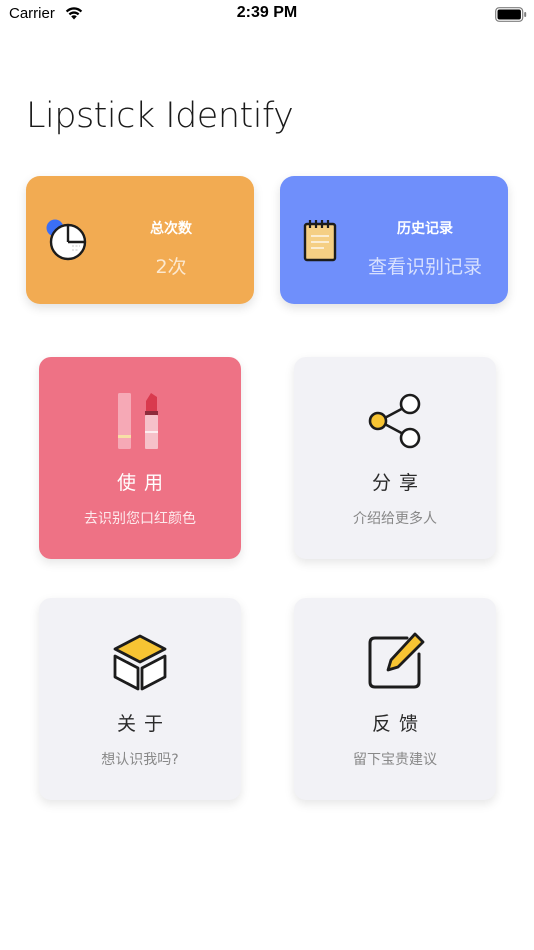  I want to click on about-subtitle: 想认识我吗?, so click(140, 760).